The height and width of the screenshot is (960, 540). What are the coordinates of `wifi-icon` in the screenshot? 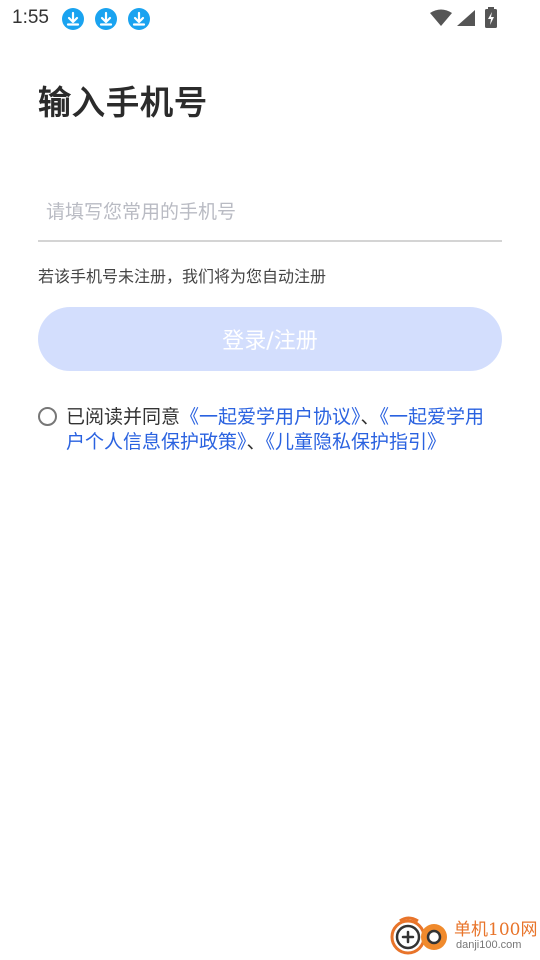 It's located at (441, 20).